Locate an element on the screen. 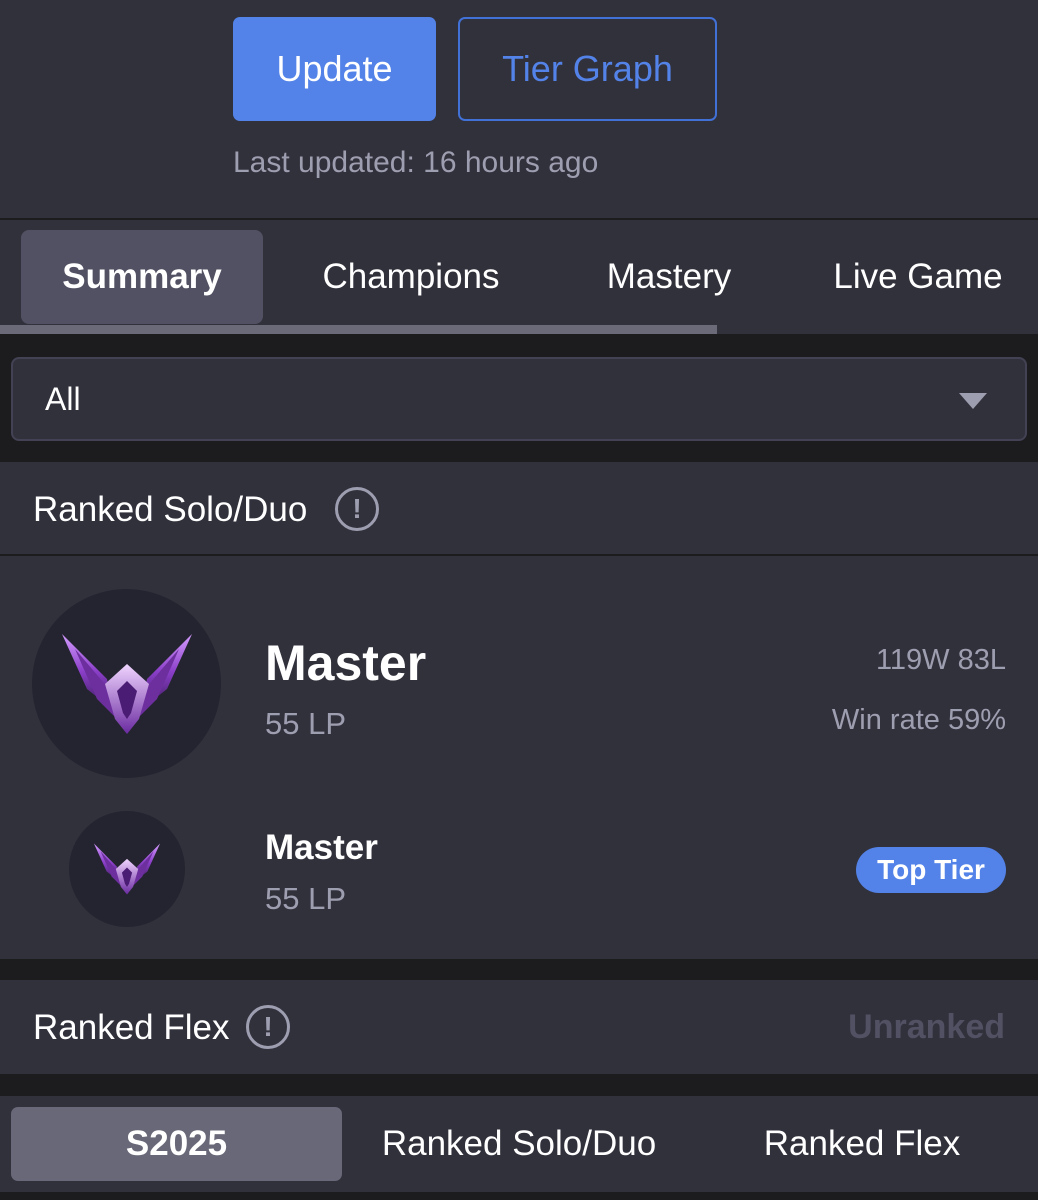 The height and width of the screenshot is (1200, 1038). ranked-flex-status: Unranked is located at coordinates (926, 1027).